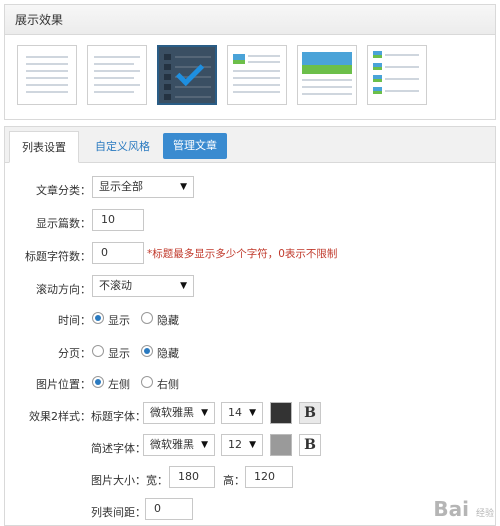  What do you see at coordinates (168, 384) in the screenshot?
I see `image-right-text: 右侧` at bounding box center [168, 384].